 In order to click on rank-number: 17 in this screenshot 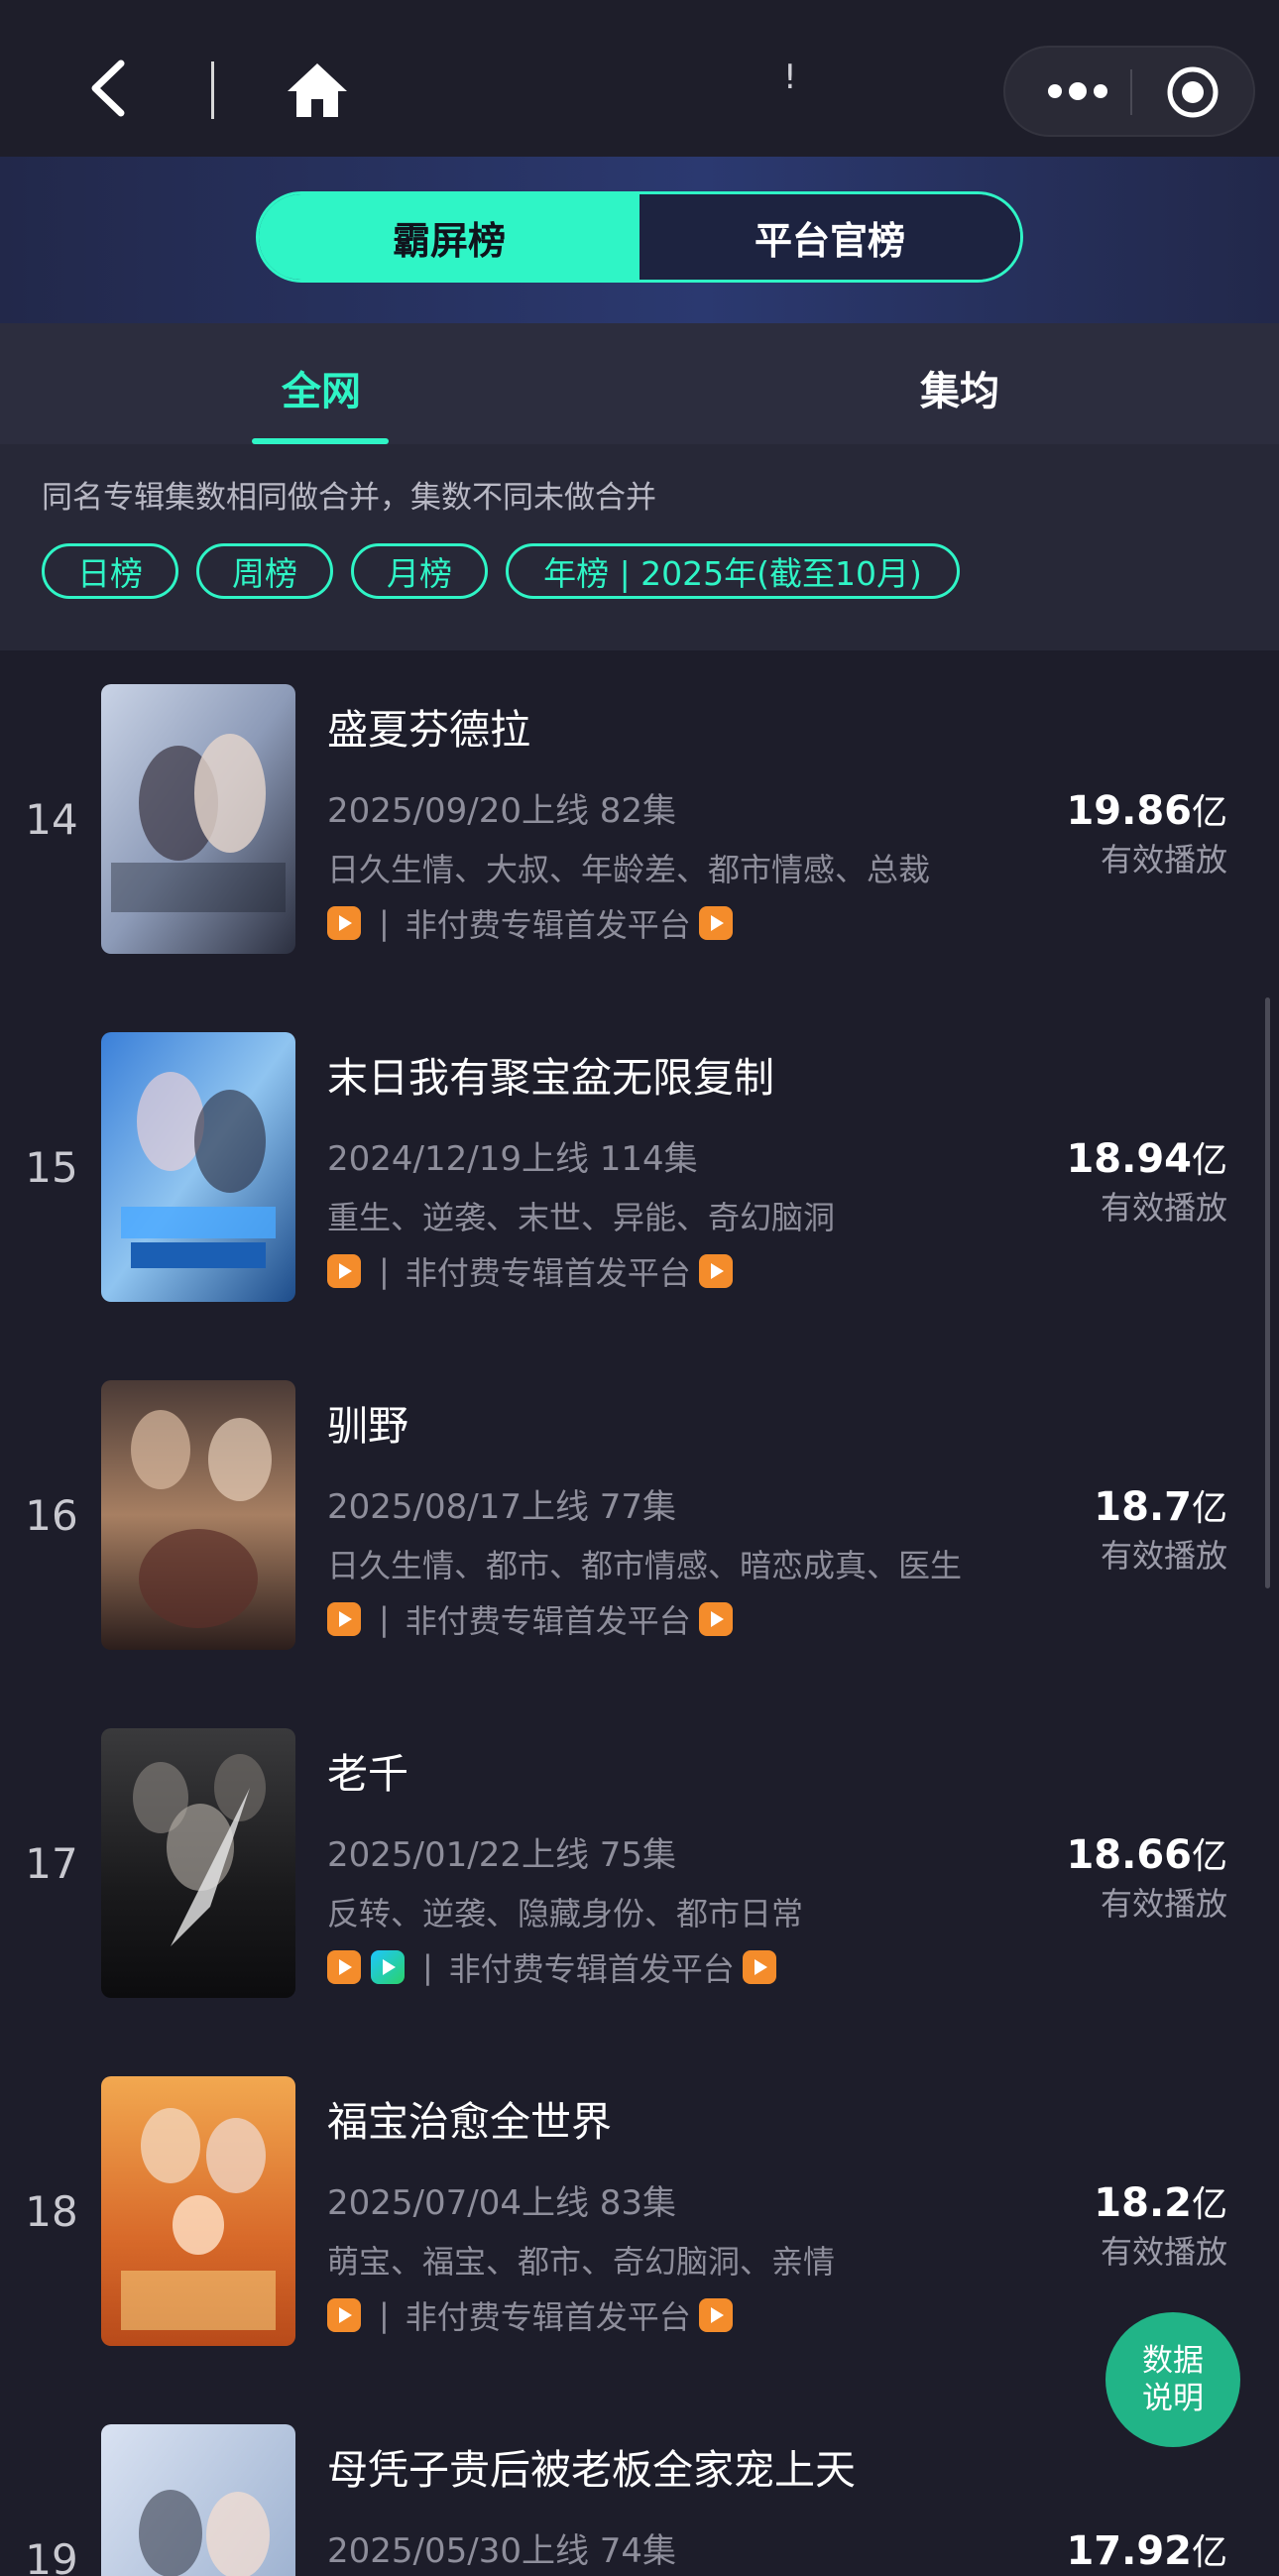, I will do `click(51, 1863)`.